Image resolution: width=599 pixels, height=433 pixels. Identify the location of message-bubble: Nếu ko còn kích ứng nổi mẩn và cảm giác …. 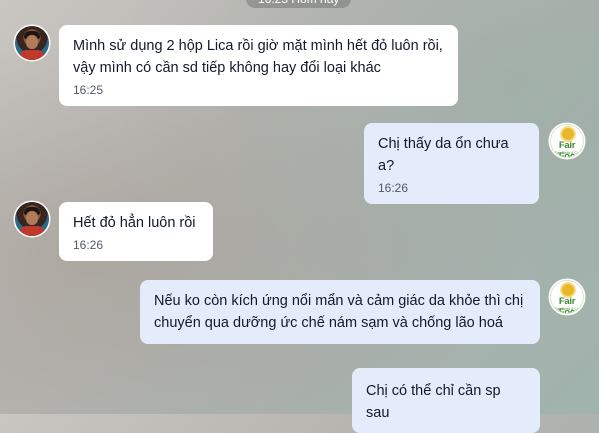
(340, 312).